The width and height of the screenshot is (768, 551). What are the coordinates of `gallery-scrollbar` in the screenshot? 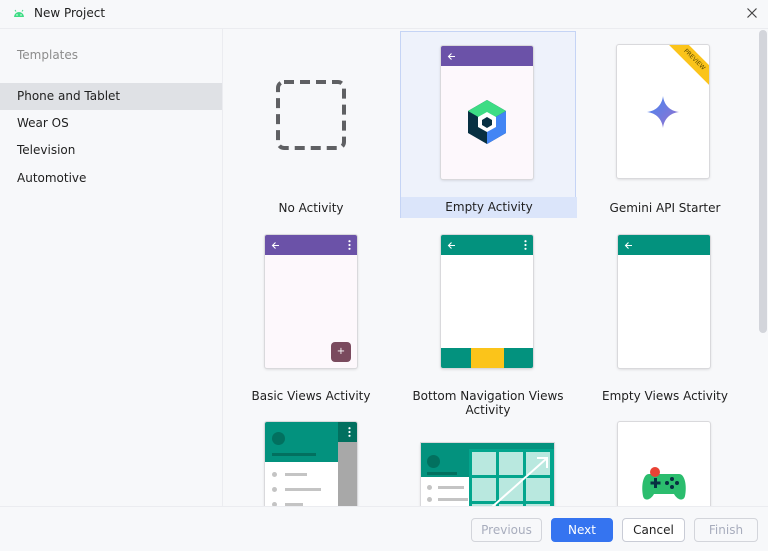 It's located at (763, 181).